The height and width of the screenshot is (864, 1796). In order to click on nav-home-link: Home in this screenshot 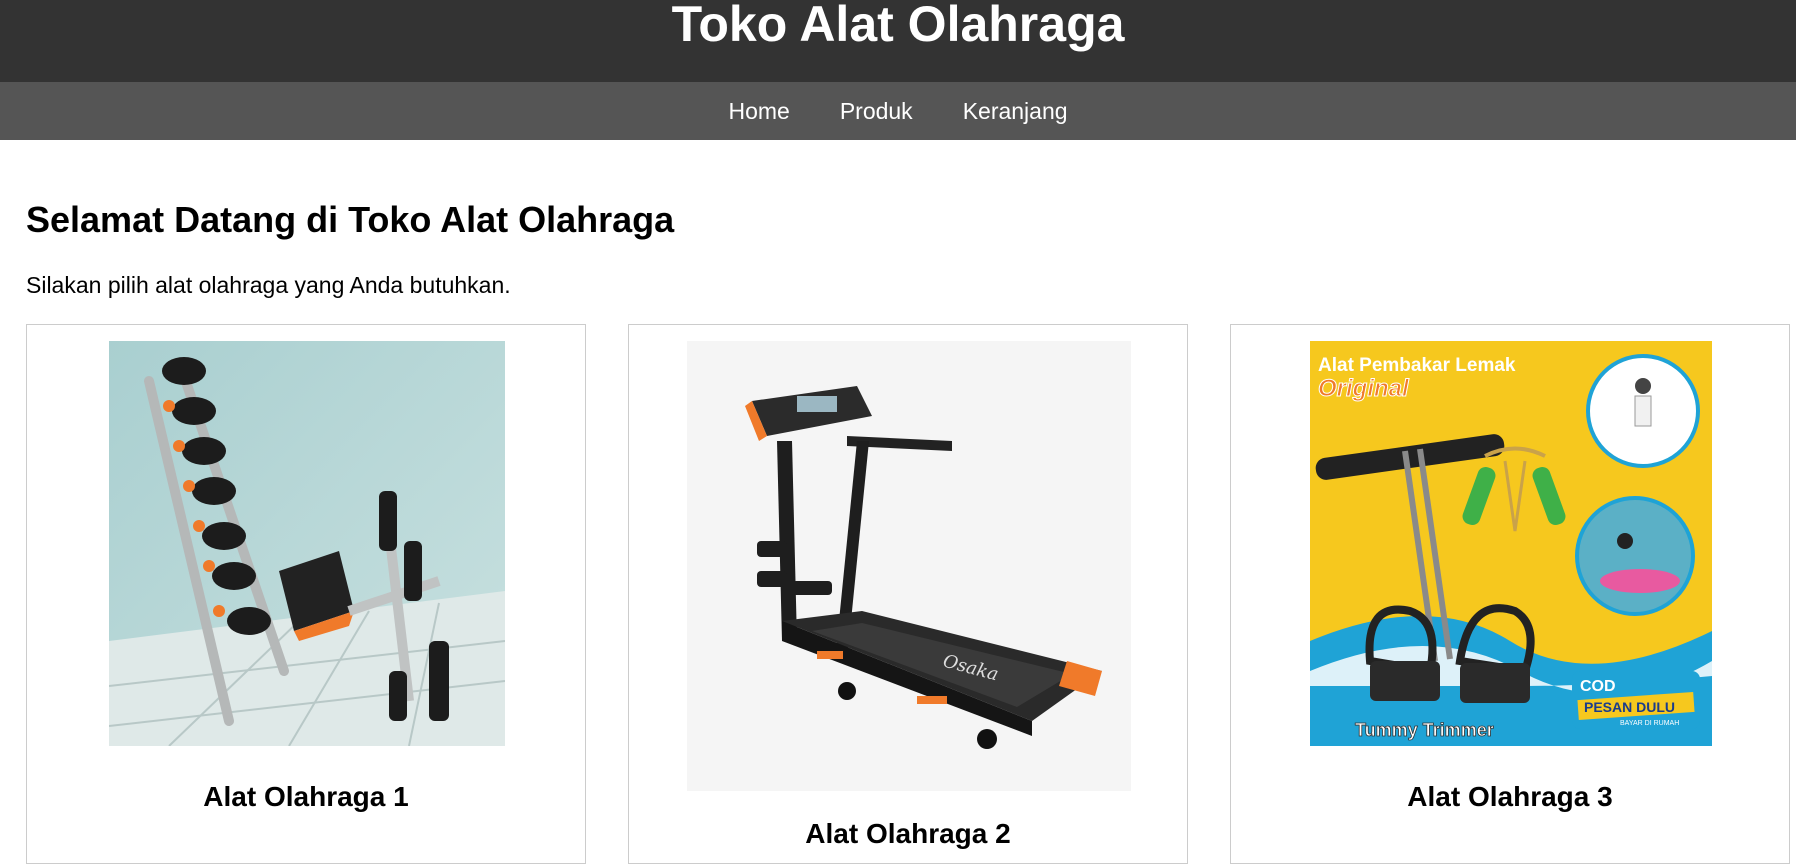, I will do `click(758, 111)`.